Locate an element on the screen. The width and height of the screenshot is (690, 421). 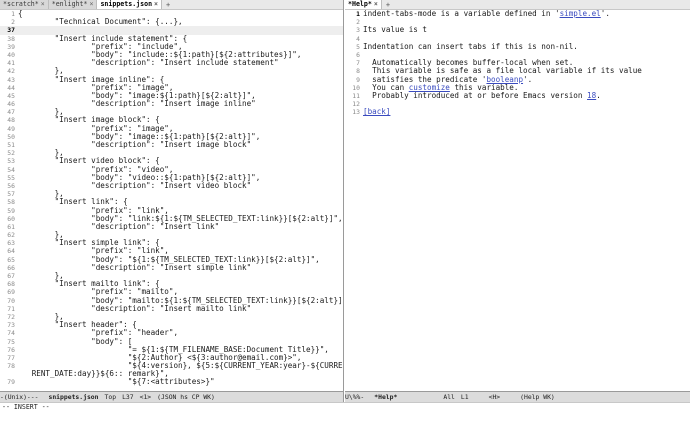
line-number: 73 is located at coordinates (11, 325).